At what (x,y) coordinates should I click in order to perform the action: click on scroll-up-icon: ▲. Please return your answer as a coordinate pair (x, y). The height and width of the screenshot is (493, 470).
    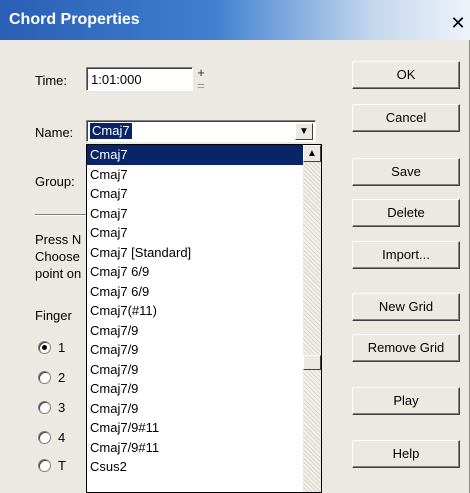
    Looking at the image, I should click on (312, 153).